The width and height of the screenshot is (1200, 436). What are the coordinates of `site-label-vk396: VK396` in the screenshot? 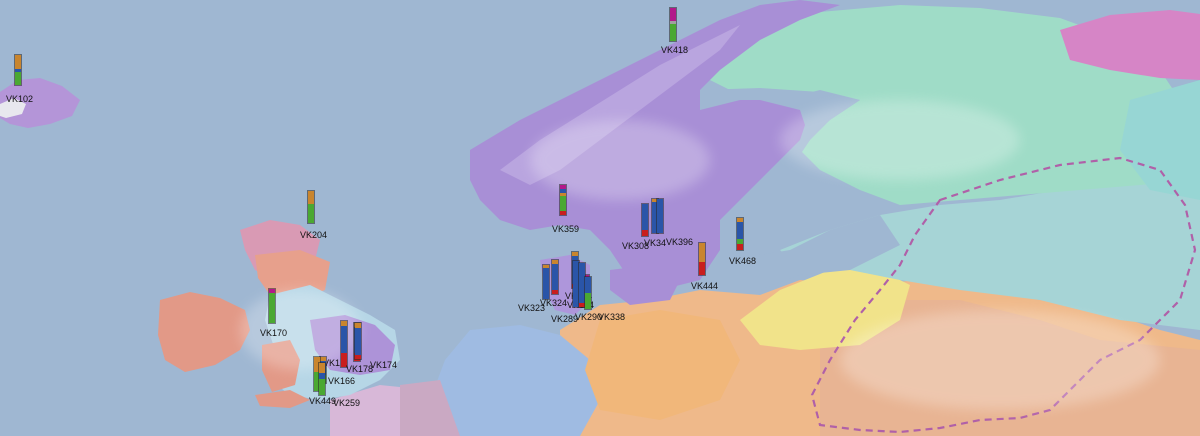 It's located at (680, 242).